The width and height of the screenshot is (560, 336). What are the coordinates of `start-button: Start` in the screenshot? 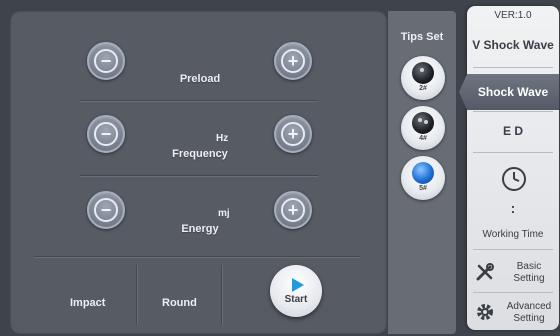 It's located at (296, 291).